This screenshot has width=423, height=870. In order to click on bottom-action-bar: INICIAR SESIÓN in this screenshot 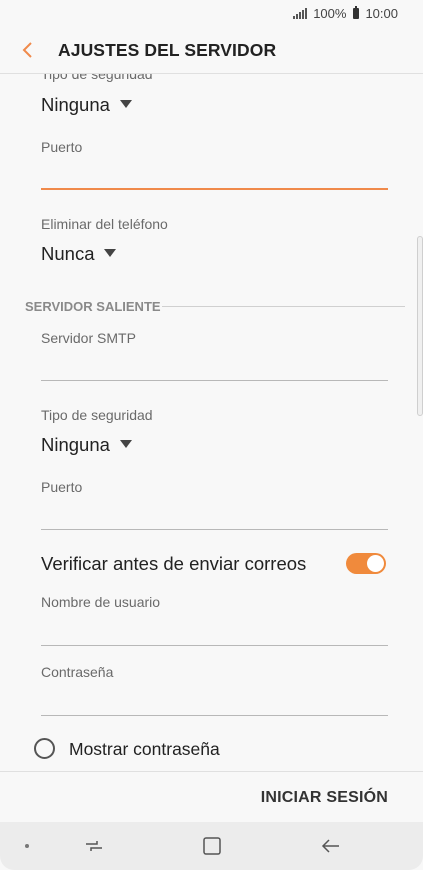, I will do `click(211, 797)`.